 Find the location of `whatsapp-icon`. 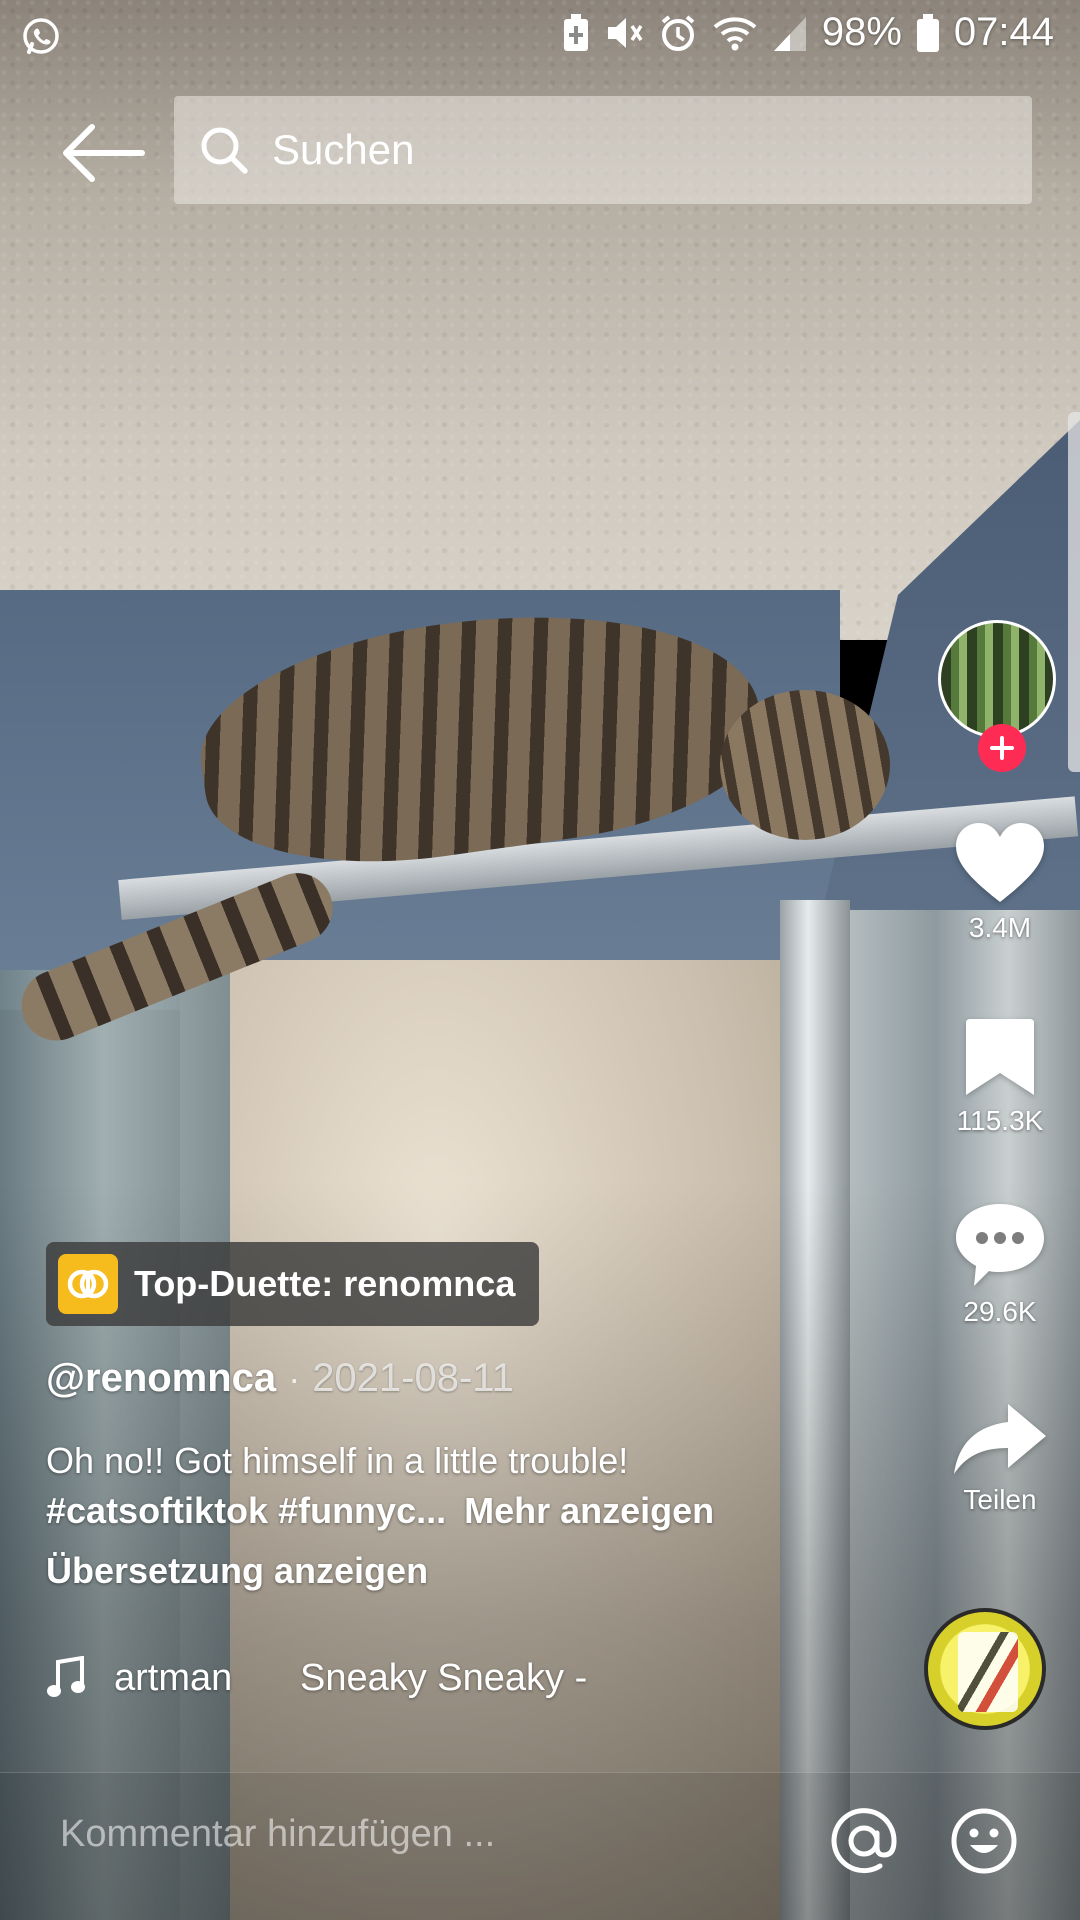

whatsapp-icon is located at coordinates (41, 39).